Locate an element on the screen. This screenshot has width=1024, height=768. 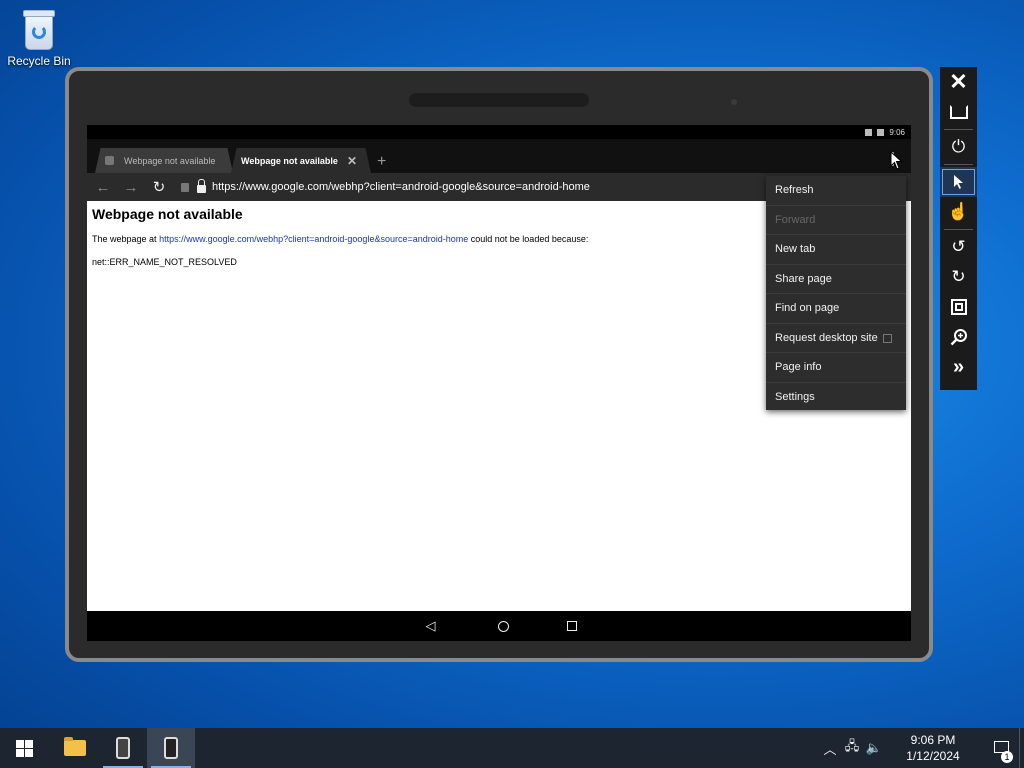
pointer-mode-icon is located at coordinates (958, 182).